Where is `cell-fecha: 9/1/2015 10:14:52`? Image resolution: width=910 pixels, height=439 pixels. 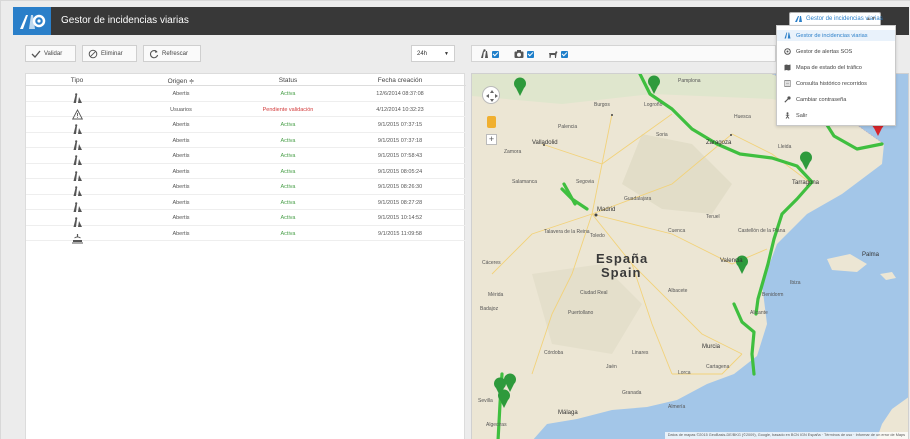
cell-fecha: 9/1/2015 10:14:52 is located at coordinates (400, 218).